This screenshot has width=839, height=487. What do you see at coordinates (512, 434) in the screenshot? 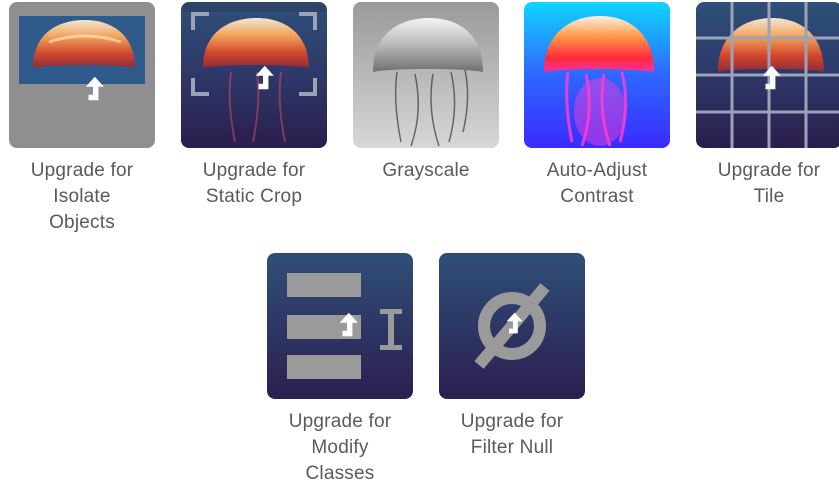
I see `tile-label: Upgrade for Filter Null` at bounding box center [512, 434].